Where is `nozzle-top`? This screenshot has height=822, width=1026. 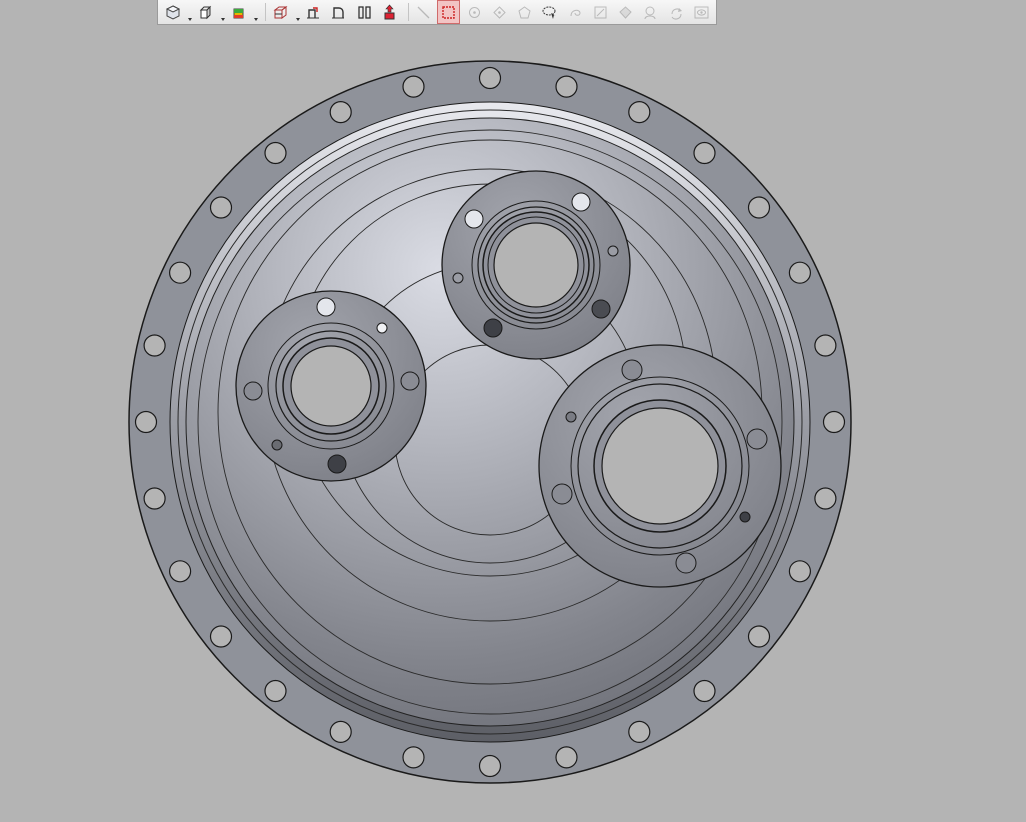 nozzle-top is located at coordinates (536, 265).